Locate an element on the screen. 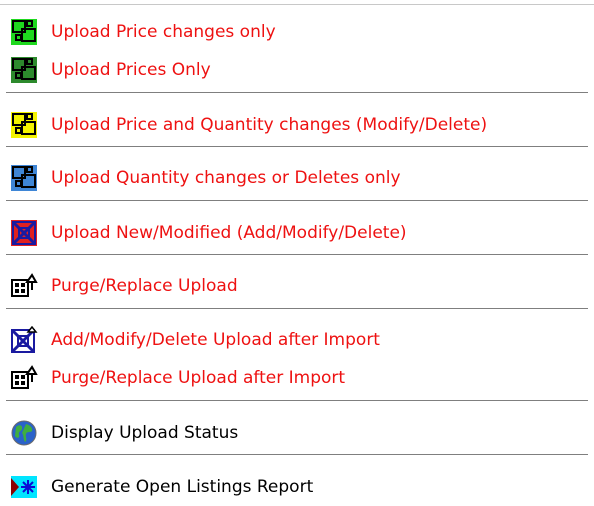  menu-item-purge-replace-upload: Purge/Replace Upload is located at coordinates (124, 286).